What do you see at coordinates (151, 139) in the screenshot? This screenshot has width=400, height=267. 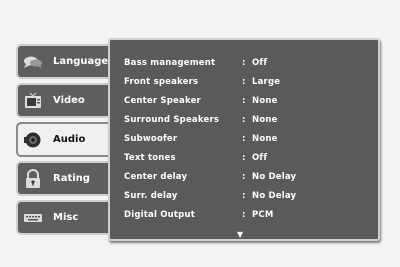 I see `setting-name: Subwoofer` at bounding box center [151, 139].